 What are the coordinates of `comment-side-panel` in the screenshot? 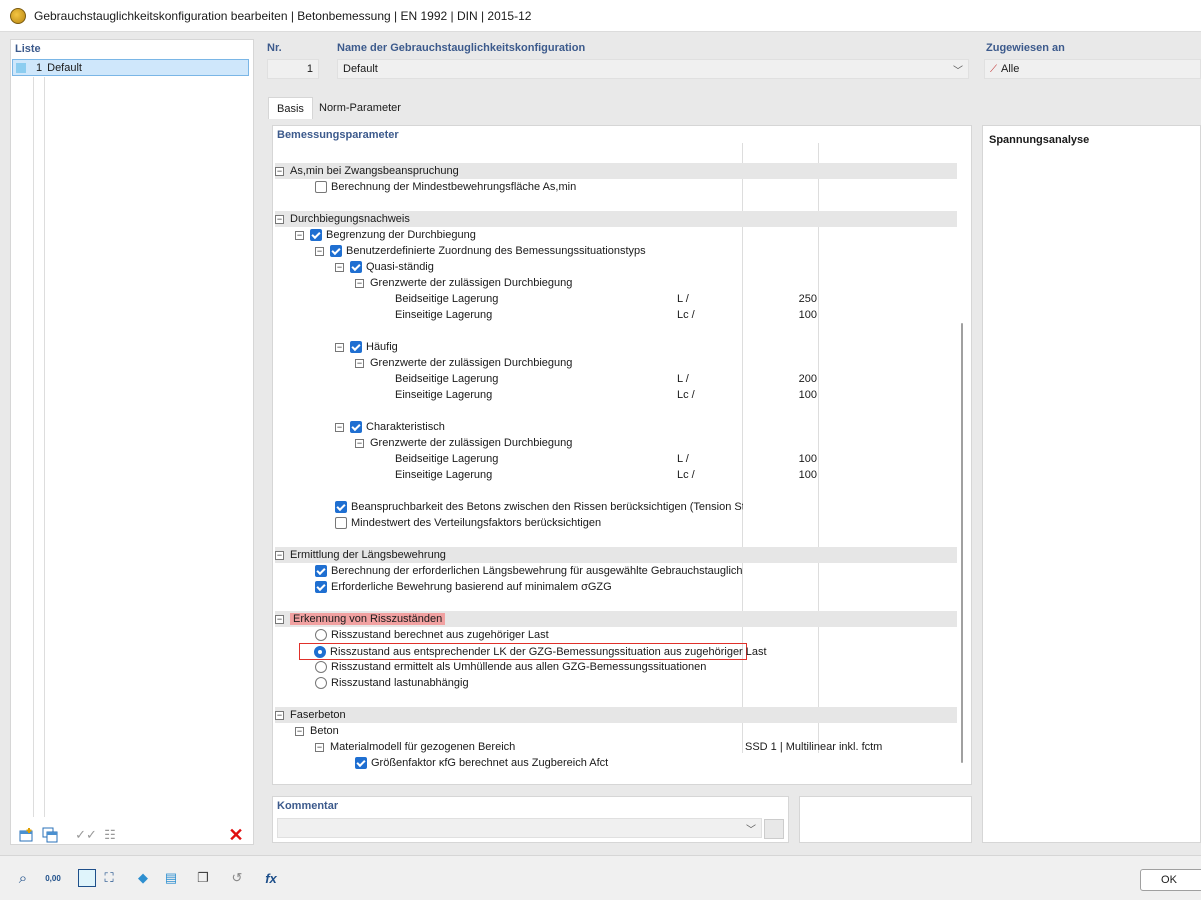 It's located at (885, 819).